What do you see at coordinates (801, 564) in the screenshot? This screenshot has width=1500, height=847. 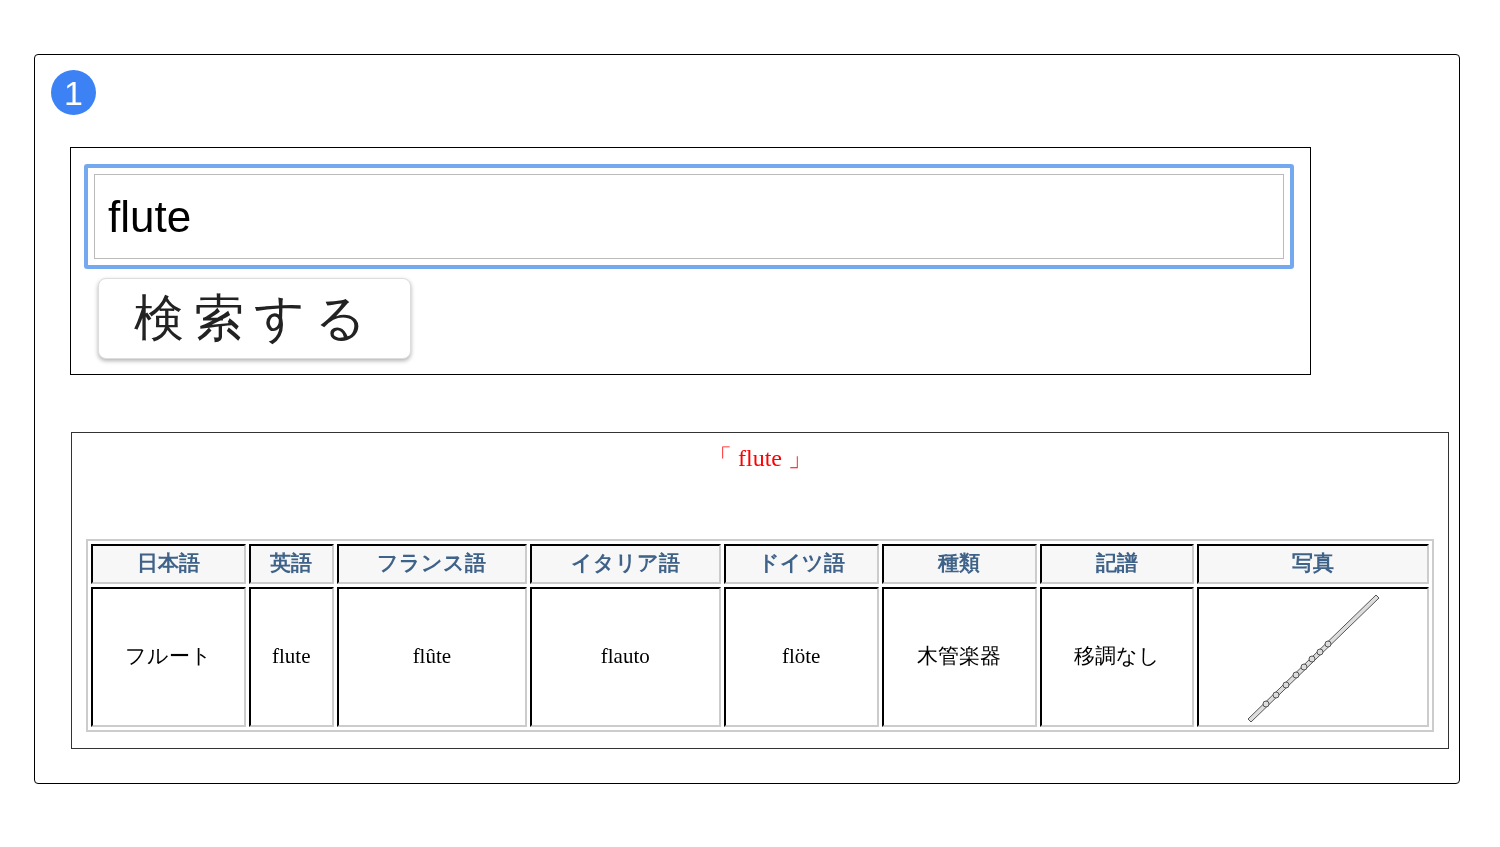 I see `column-header: ドイツ語` at bounding box center [801, 564].